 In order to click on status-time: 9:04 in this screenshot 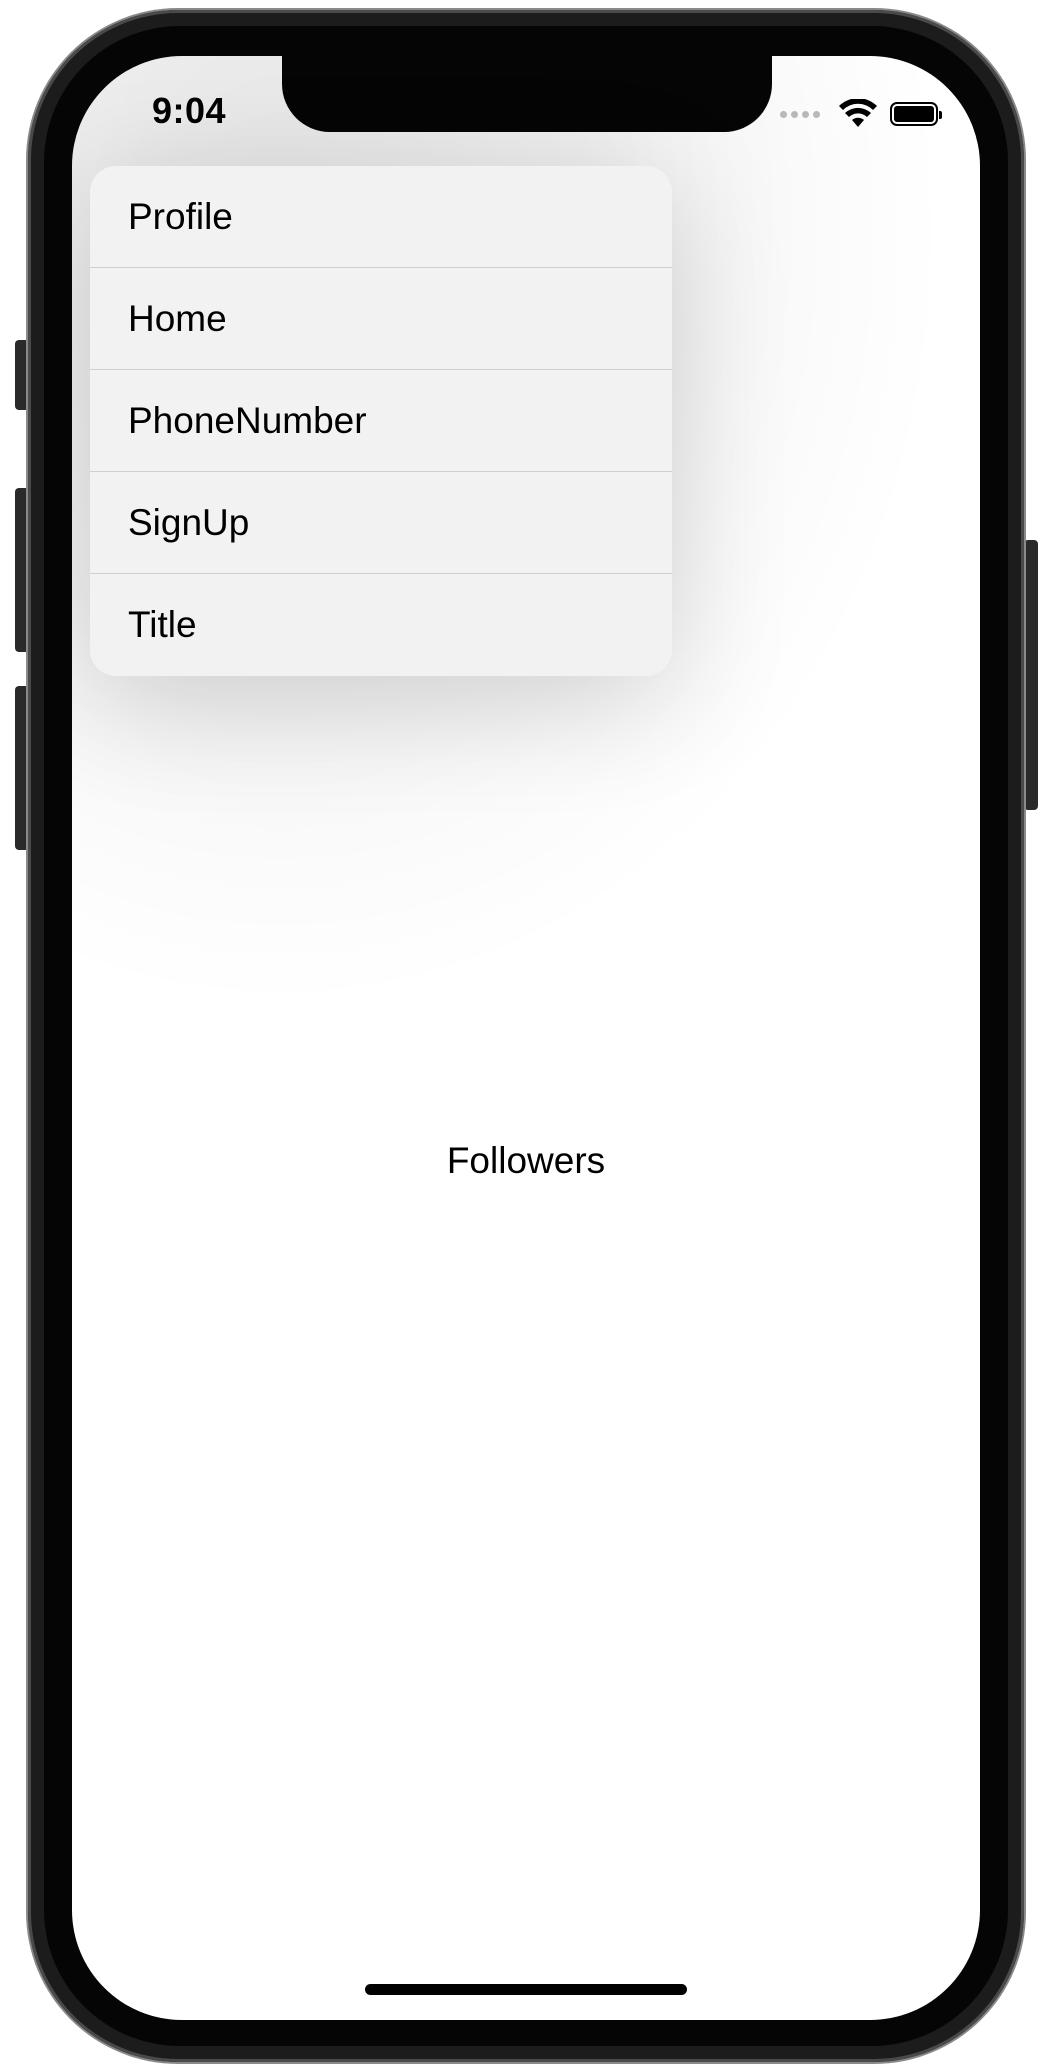, I will do `click(189, 110)`.